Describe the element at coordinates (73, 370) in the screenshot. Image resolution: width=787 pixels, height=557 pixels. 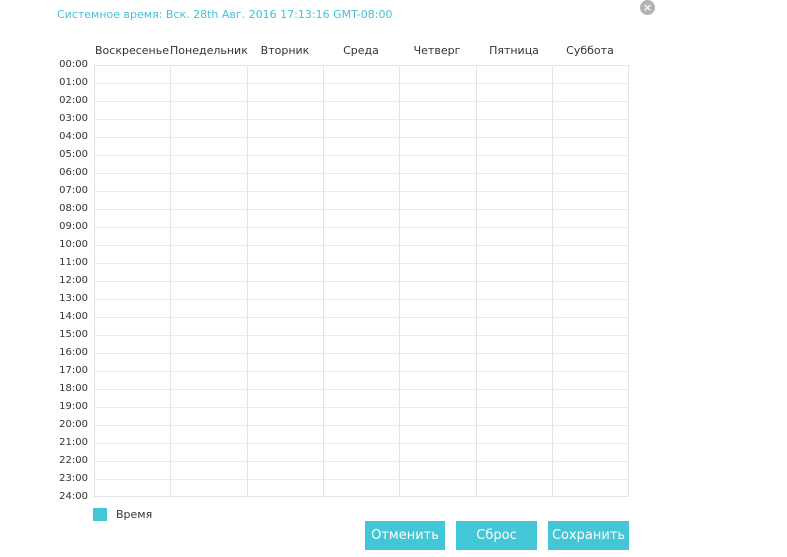
I see `hour-label: 17:00` at that location.